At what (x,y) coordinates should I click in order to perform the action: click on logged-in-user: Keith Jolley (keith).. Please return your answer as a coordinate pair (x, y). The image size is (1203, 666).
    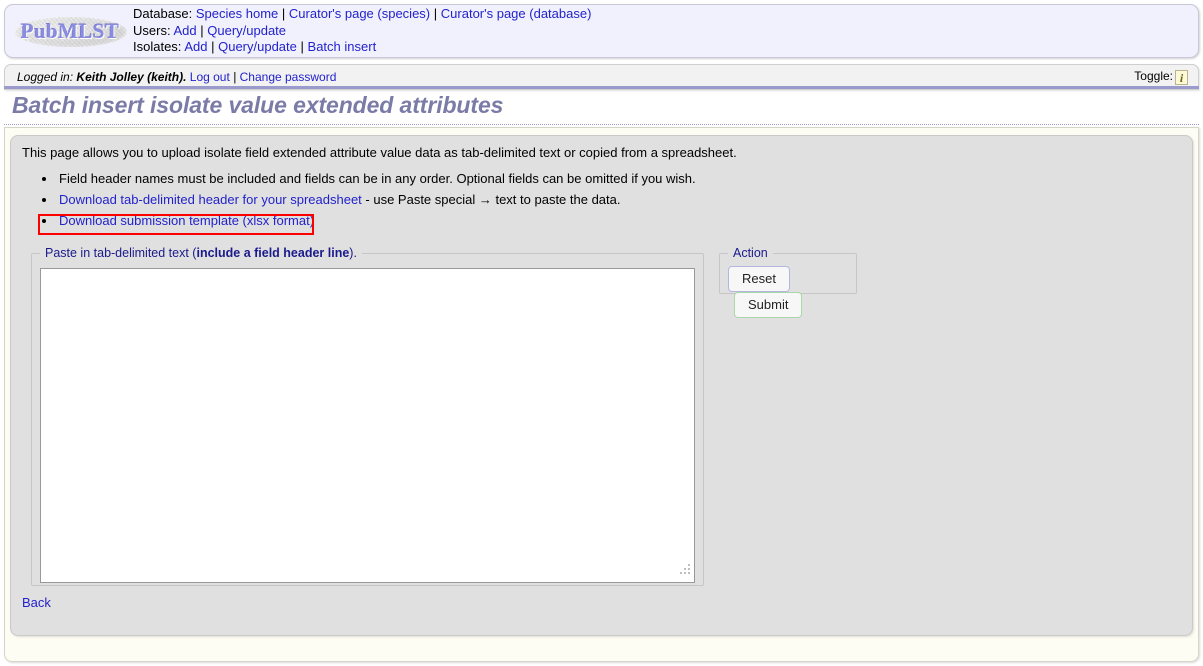
    Looking at the image, I should click on (131, 77).